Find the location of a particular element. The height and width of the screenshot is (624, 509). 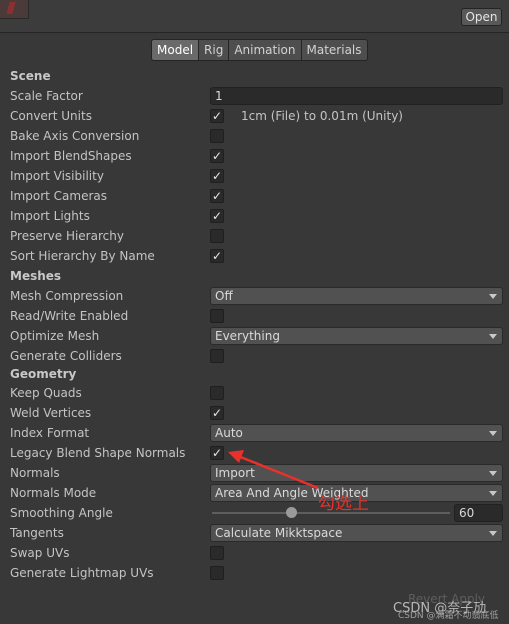

field-label: Import BlendShapes is located at coordinates (71, 156).